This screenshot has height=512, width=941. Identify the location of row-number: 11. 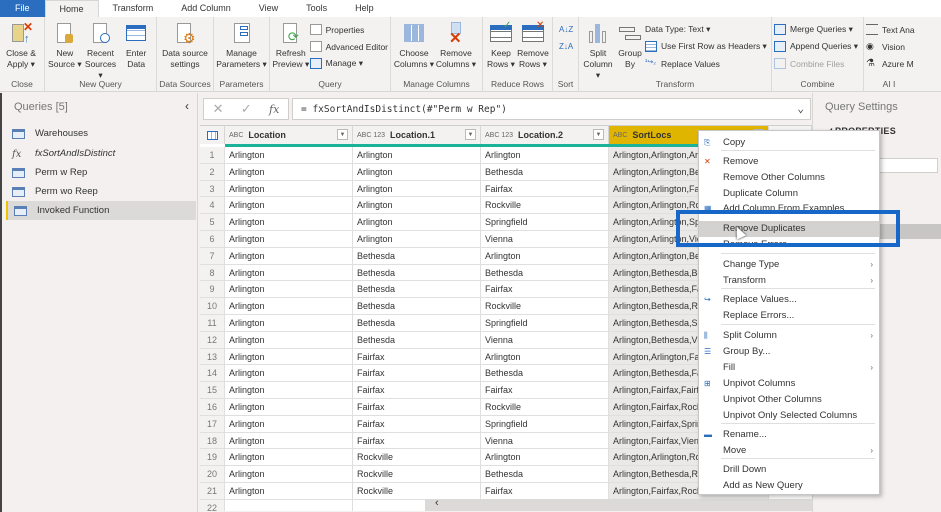
(212, 323).